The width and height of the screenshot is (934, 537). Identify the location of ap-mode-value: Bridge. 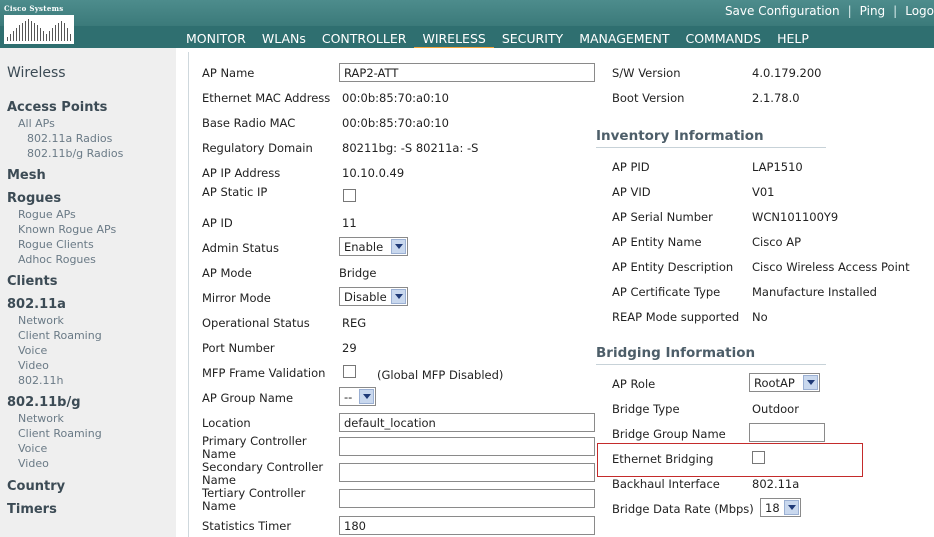
(358, 273).